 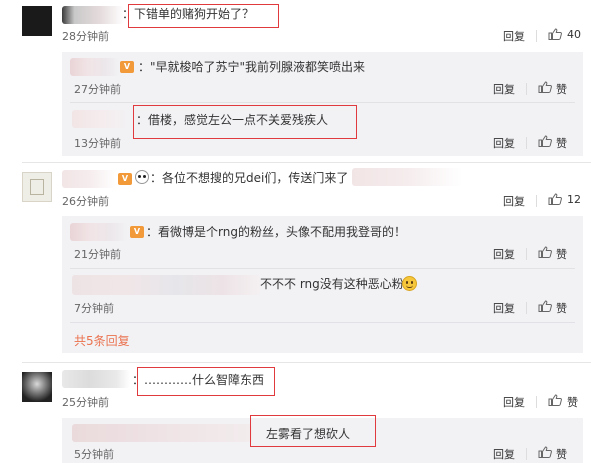 What do you see at coordinates (85, 36) in the screenshot?
I see `comment-time: 28分钟前` at bounding box center [85, 36].